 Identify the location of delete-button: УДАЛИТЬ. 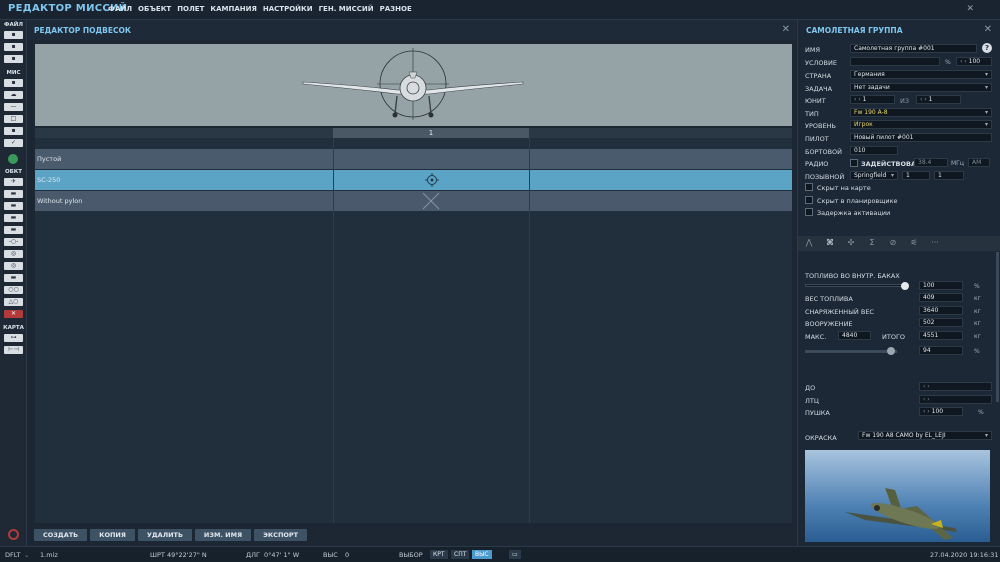
(164, 535).